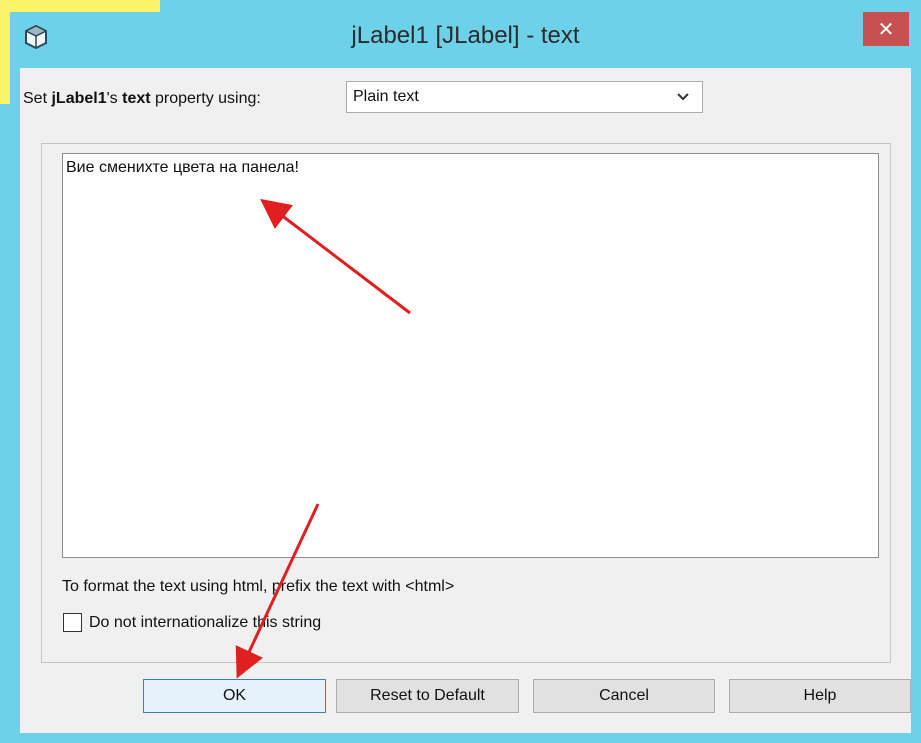 The image size is (921, 743). What do you see at coordinates (465, 35) in the screenshot?
I see `dialog-title: jLabel1 [JLabel] - text` at bounding box center [465, 35].